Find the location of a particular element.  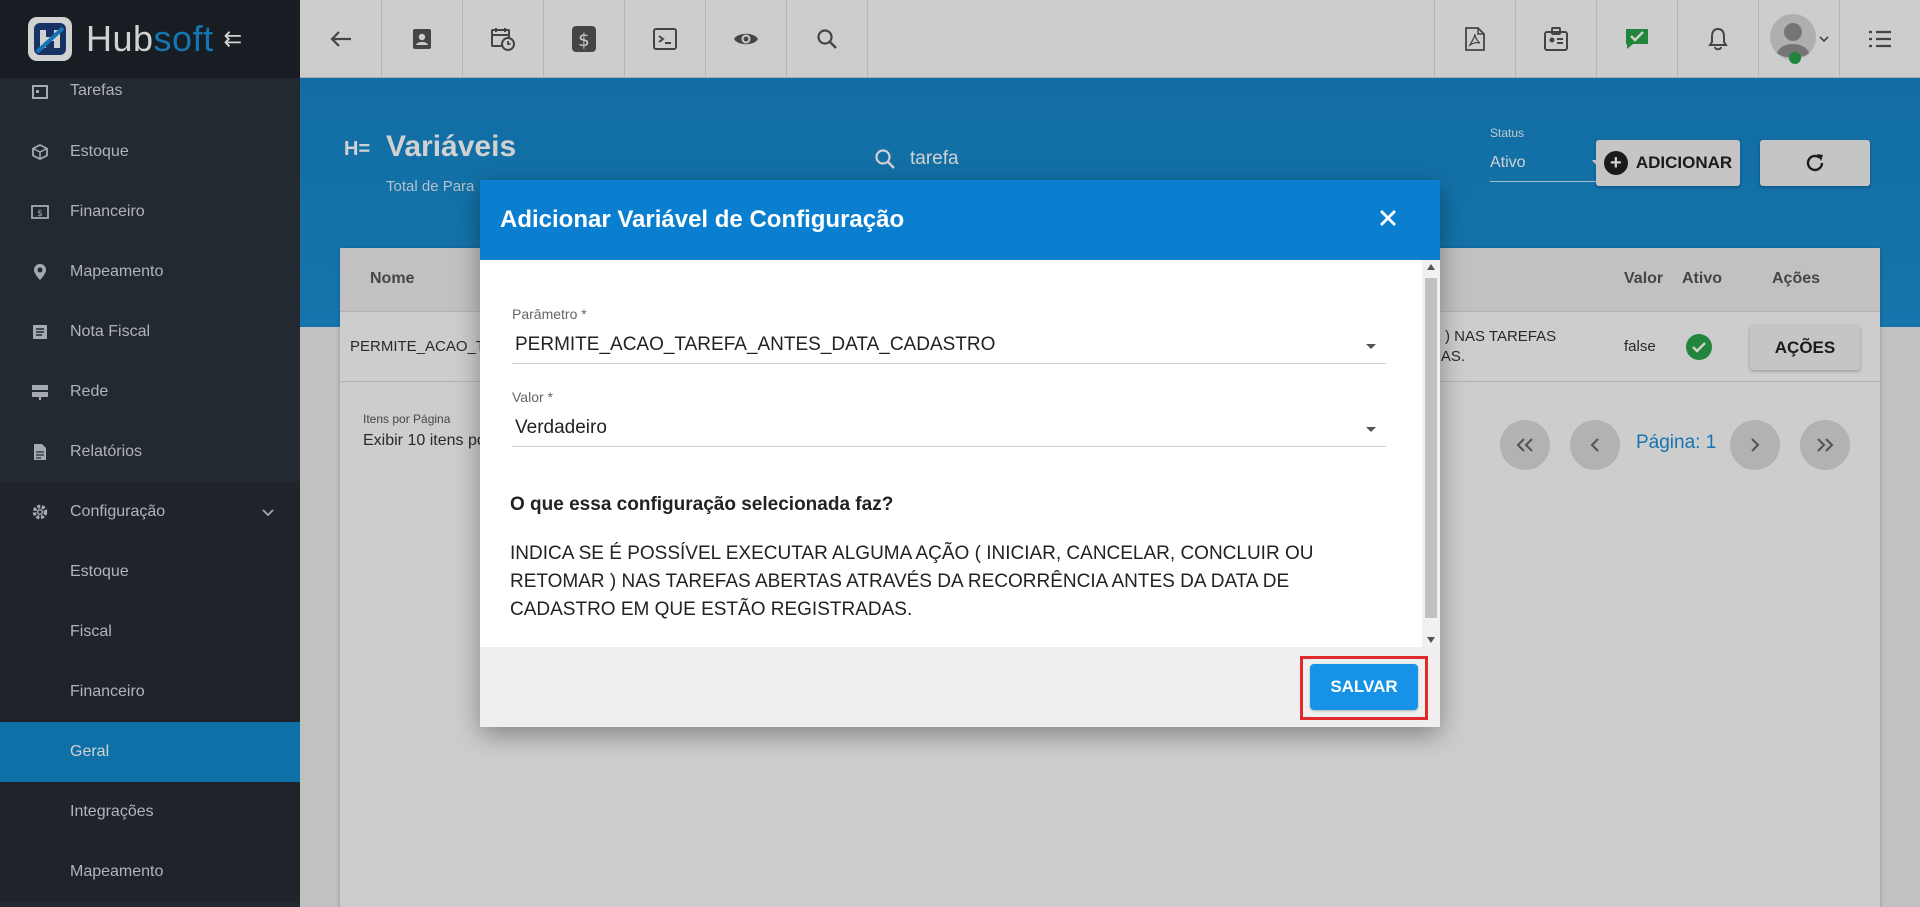

modal-header: Adicionar Variável de Configuração is located at coordinates (960, 220).